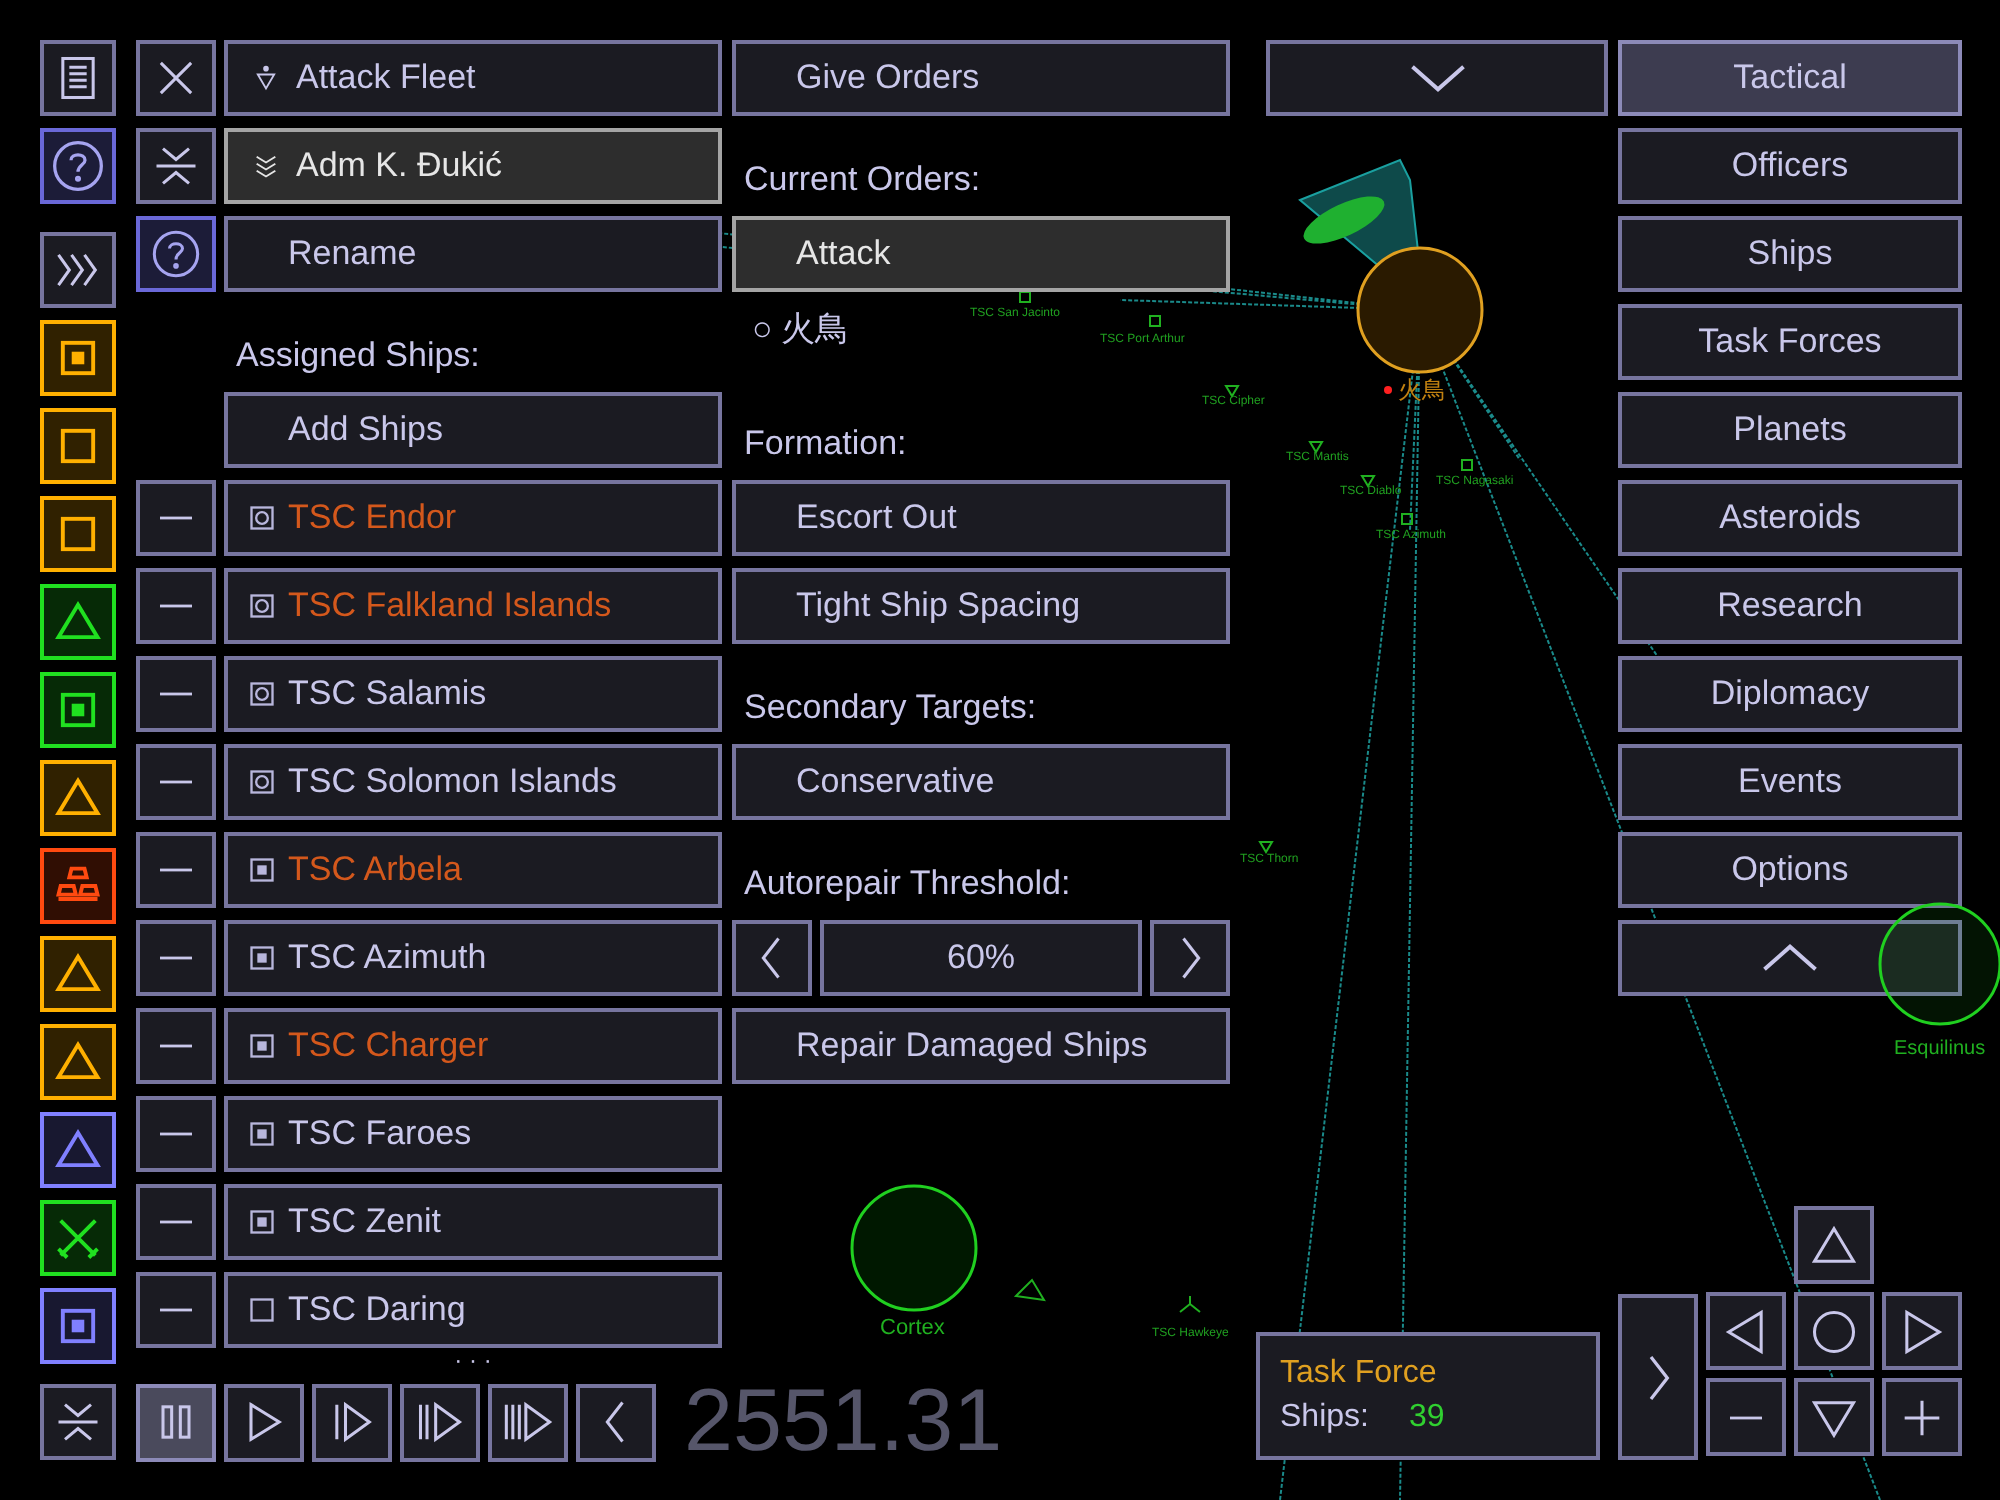 This screenshot has width=2000, height=1500. Describe the element at coordinates (473, 958) in the screenshot. I see `ship-row: TSC Azimuth` at that location.